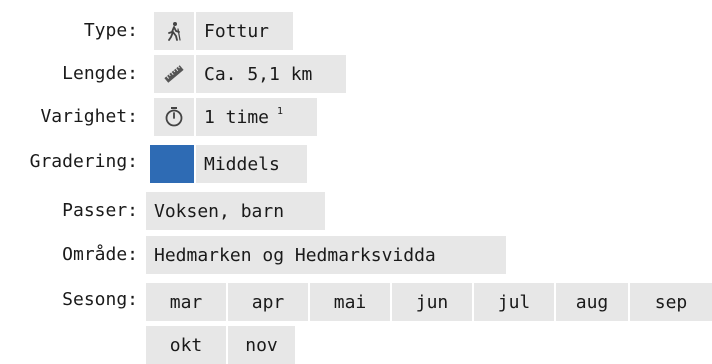 The width and height of the screenshot is (712, 364). Describe the element at coordinates (174, 74) in the screenshot. I see `ruler-icon` at that location.